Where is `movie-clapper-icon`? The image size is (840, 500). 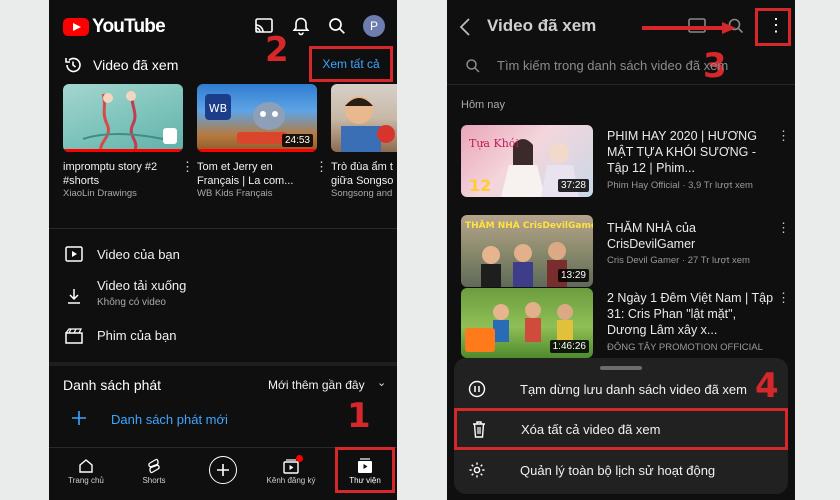
movie-clapper-icon is located at coordinates (74, 336).